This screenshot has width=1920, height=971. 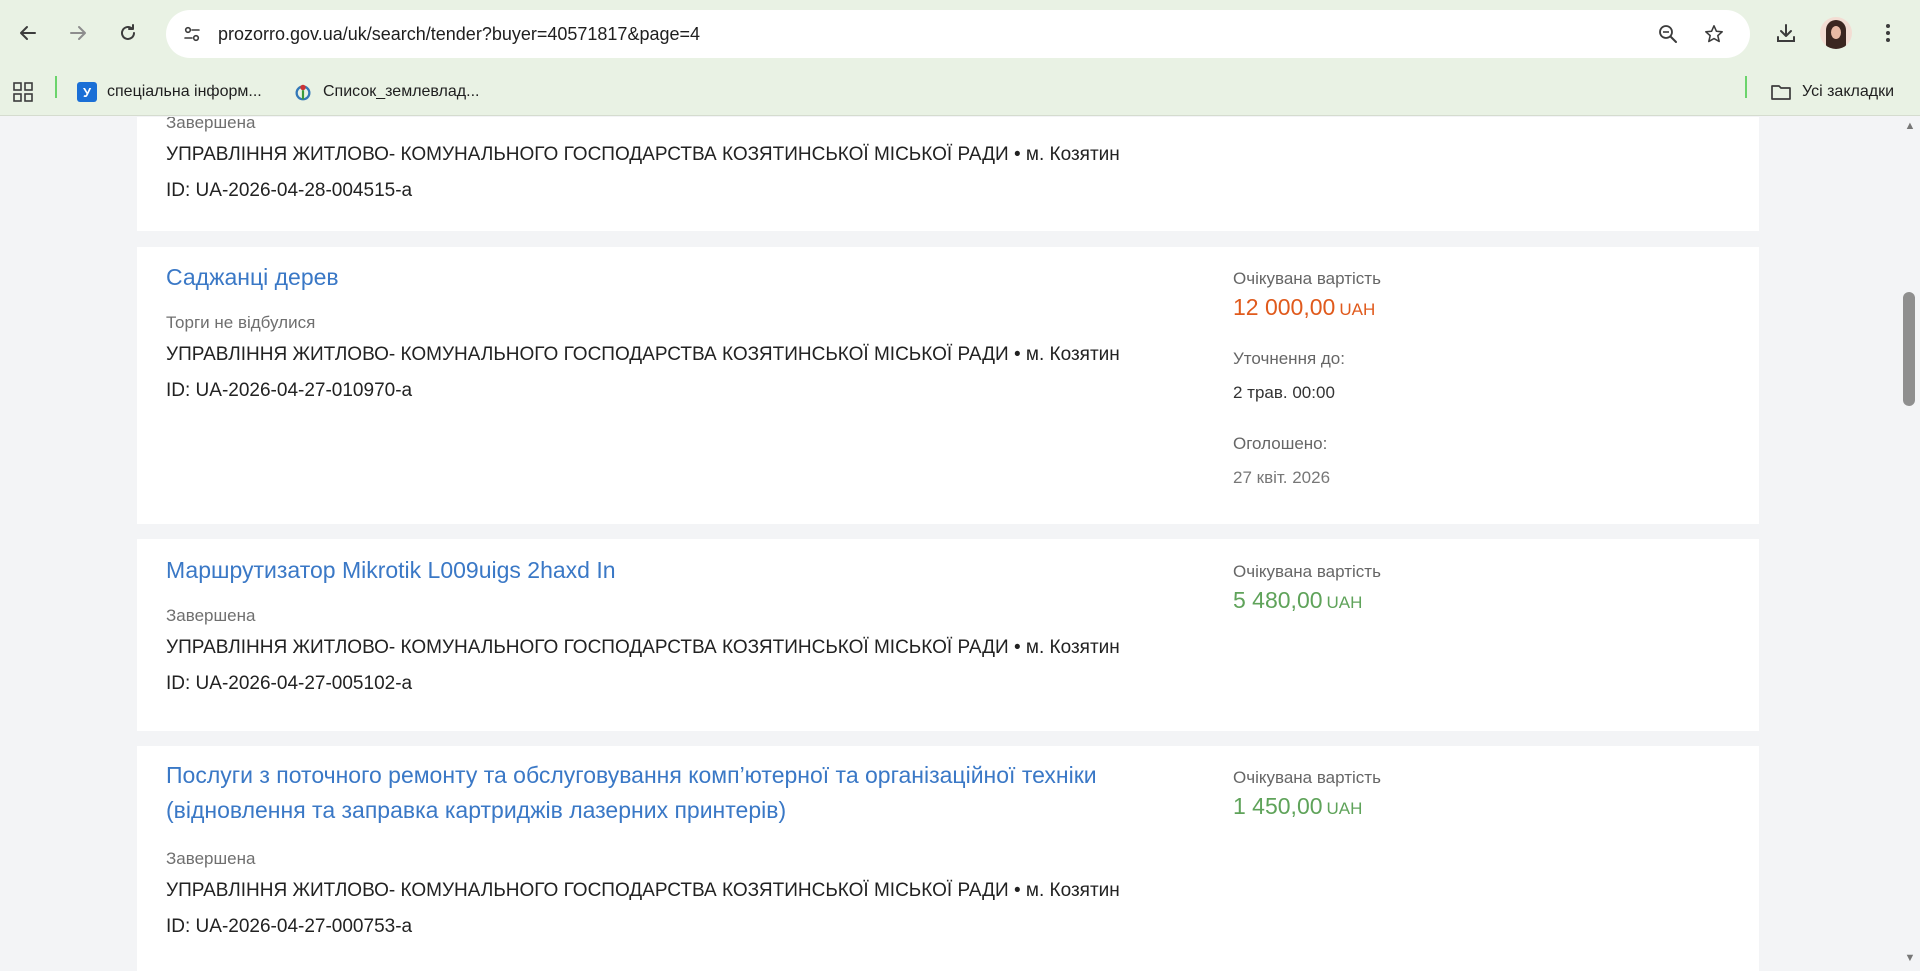 What do you see at coordinates (1280, 443) in the screenshot?
I see `announced-label: Оголошено:` at bounding box center [1280, 443].